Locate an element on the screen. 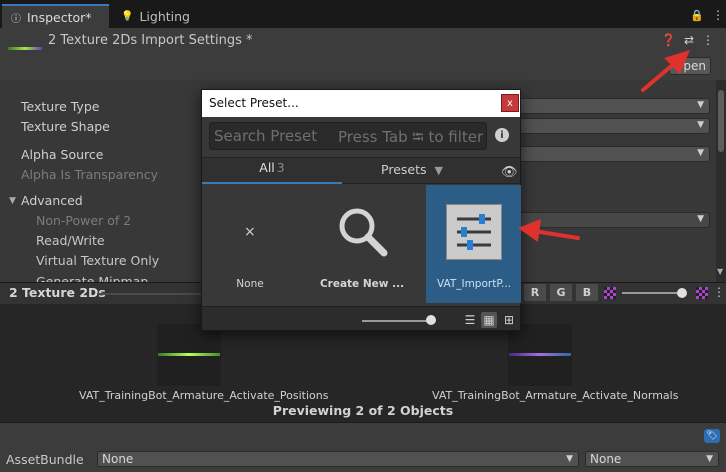  annotation-arrows is located at coordinates (604, 146).